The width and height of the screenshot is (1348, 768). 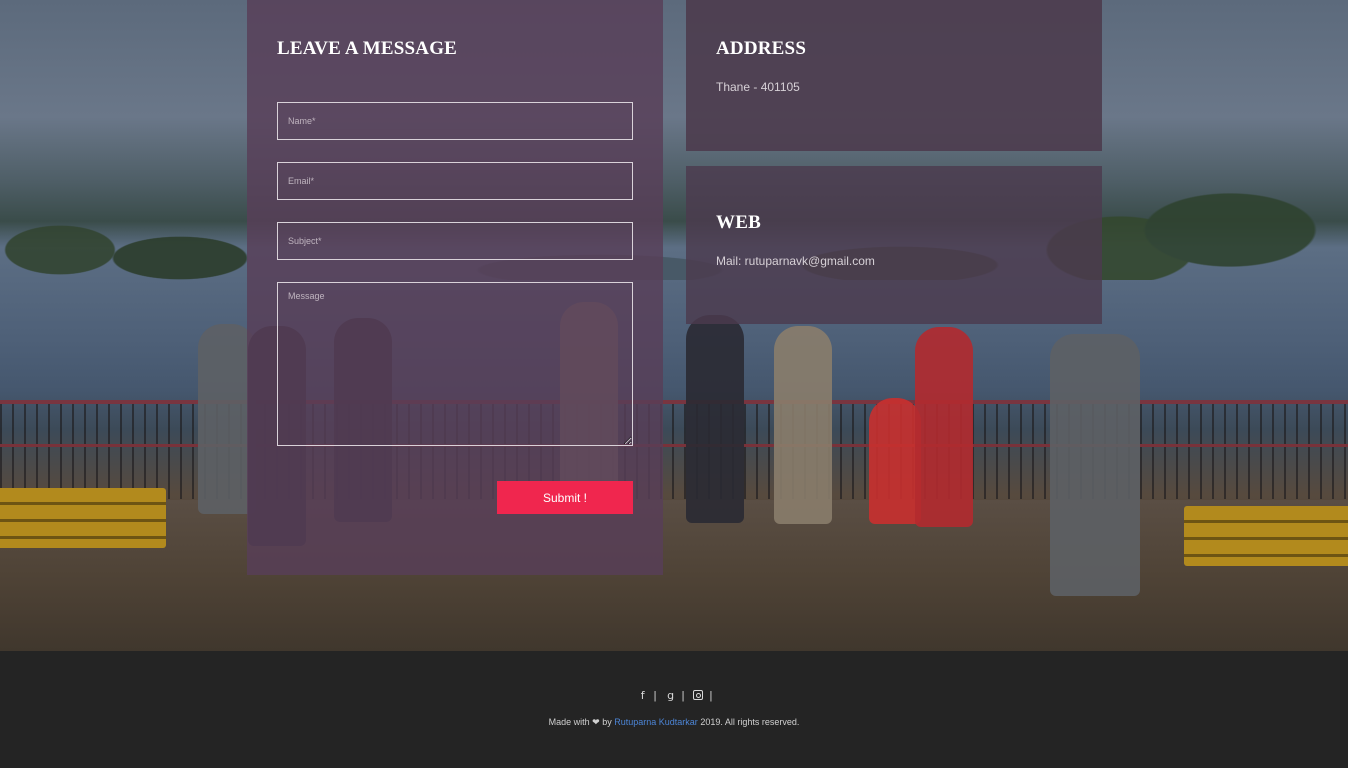 What do you see at coordinates (455, 181) in the screenshot?
I see `email-input` at bounding box center [455, 181].